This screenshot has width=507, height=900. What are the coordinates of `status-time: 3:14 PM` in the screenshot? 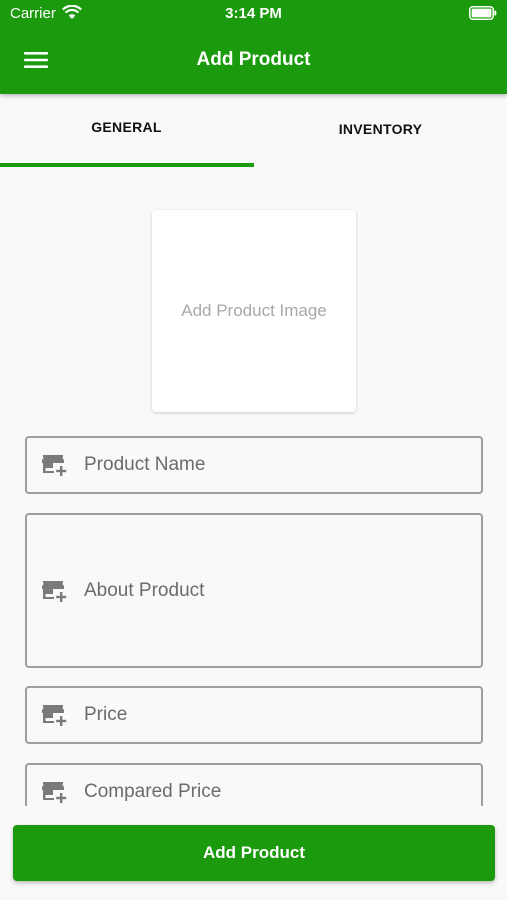 It's located at (253, 13).